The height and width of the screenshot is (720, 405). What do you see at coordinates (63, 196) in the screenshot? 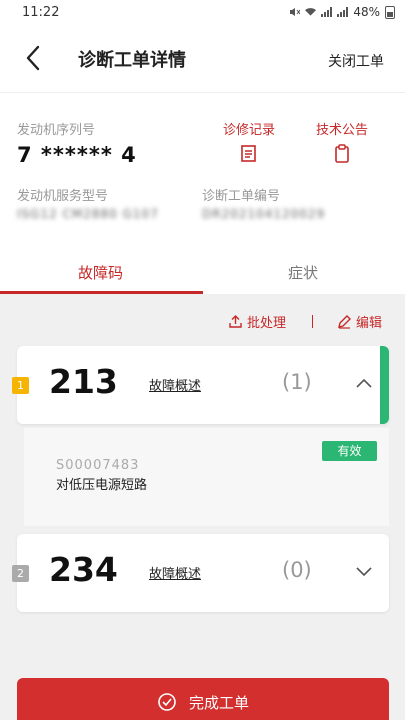
I see `service-model-label: 发动机服务型号` at bounding box center [63, 196].